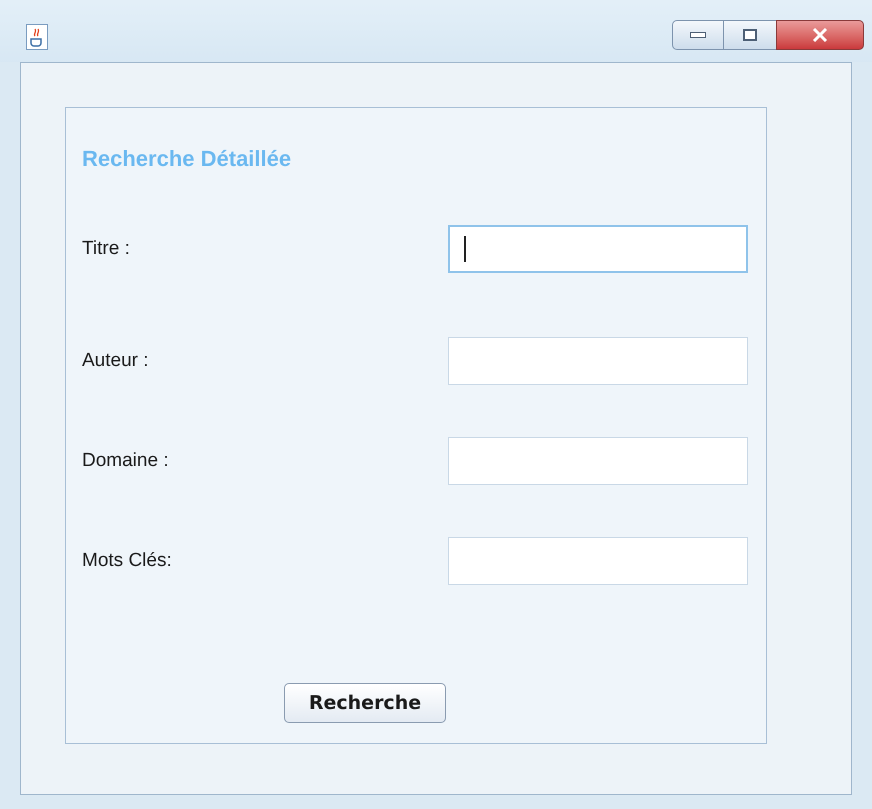 This screenshot has height=809, width=872. What do you see at coordinates (465, 249) in the screenshot?
I see `text-cursor` at bounding box center [465, 249].